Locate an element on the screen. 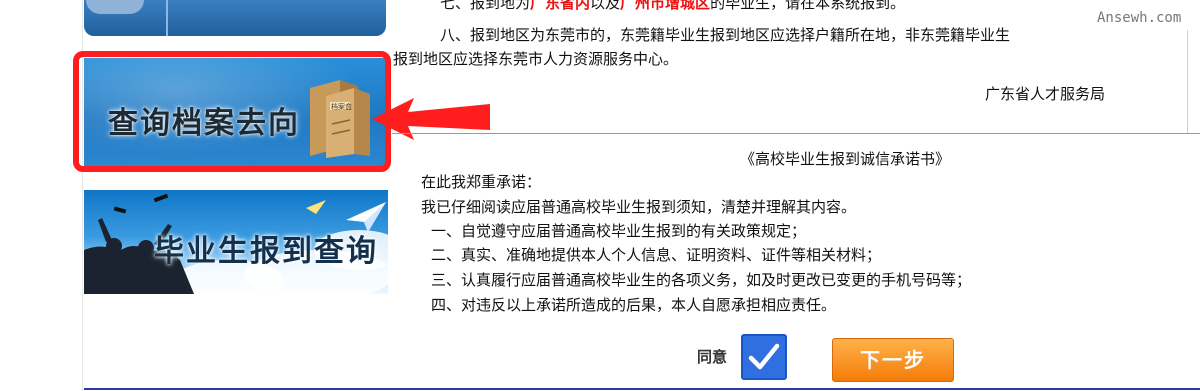 The image size is (1200, 391). graduate-report-query-banner: 毕业生报到查询 is located at coordinates (236, 242).